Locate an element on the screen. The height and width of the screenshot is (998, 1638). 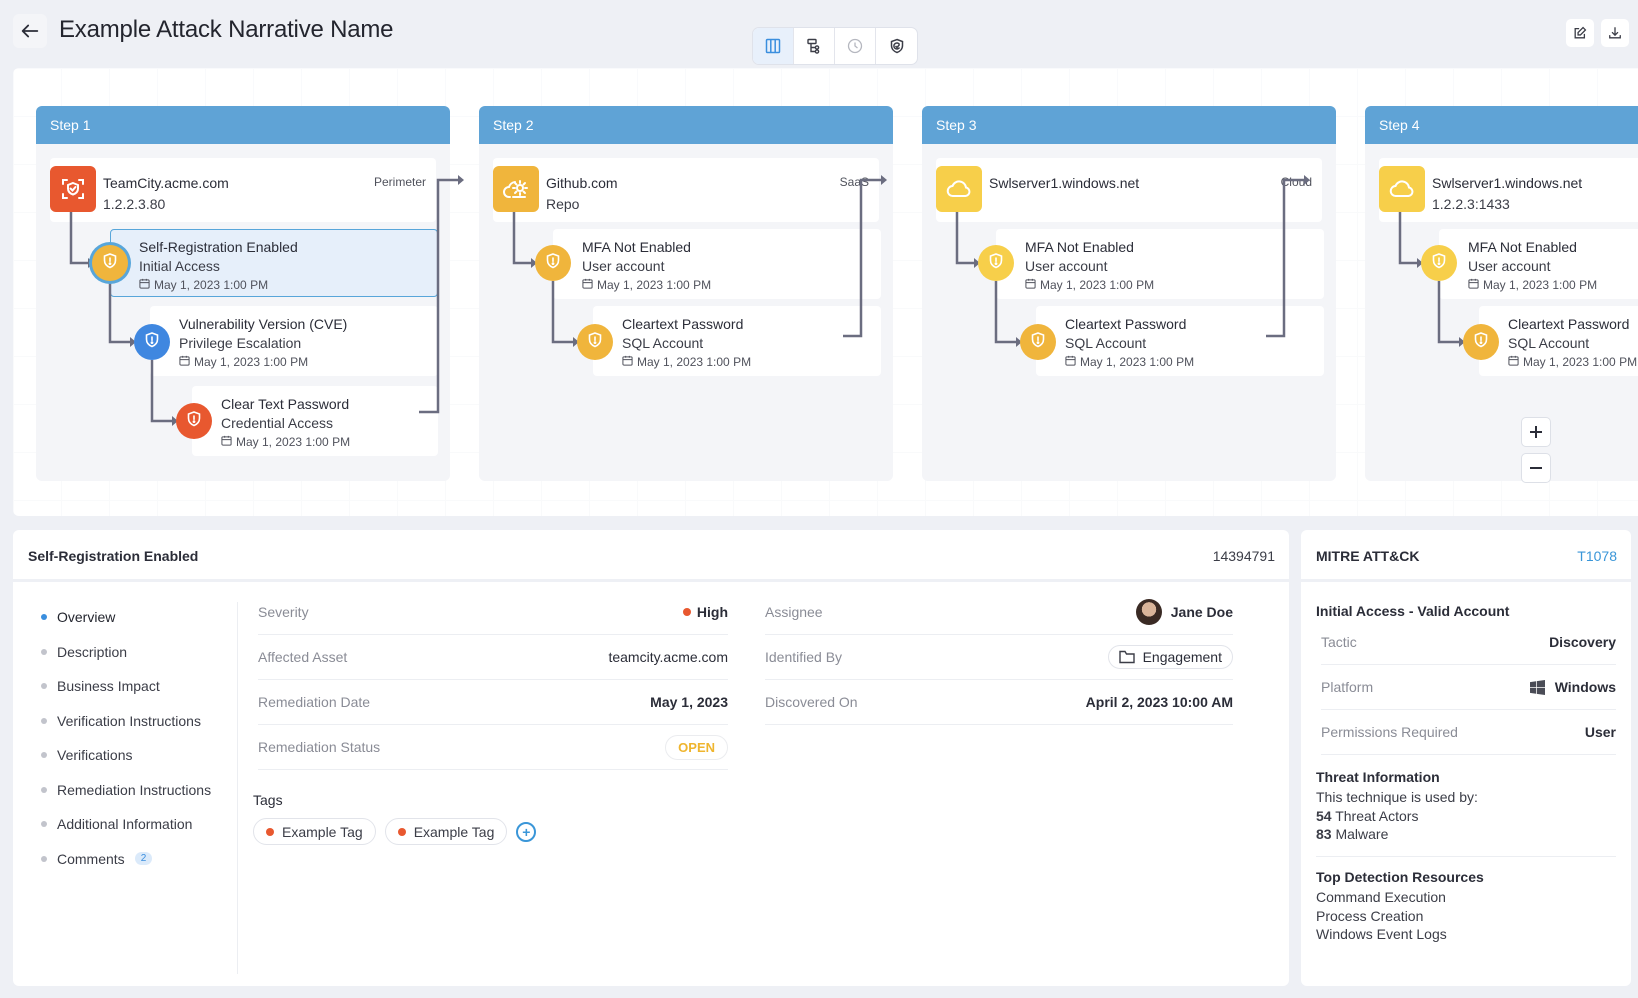
finding-tactic: User account is located at coordinates (1509, 266).